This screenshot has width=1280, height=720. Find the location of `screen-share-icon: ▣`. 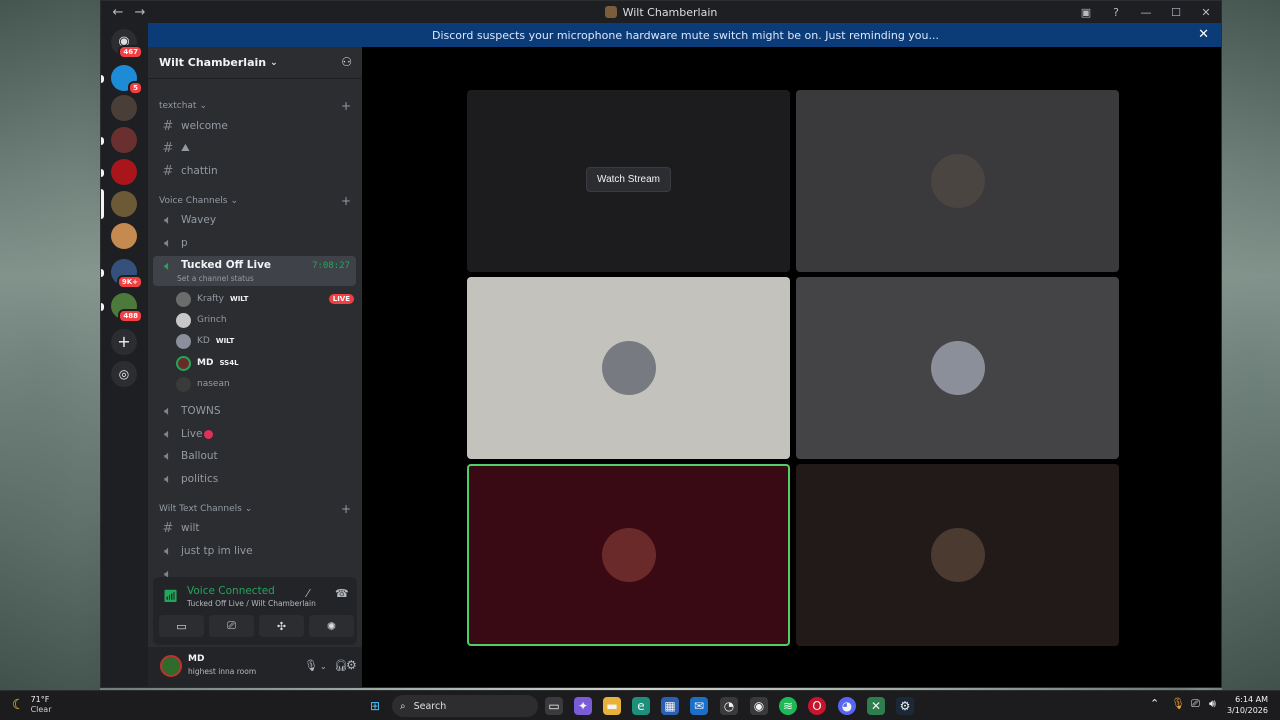

screen-share-icon: ▣ is located at coordinates (1086, 12).